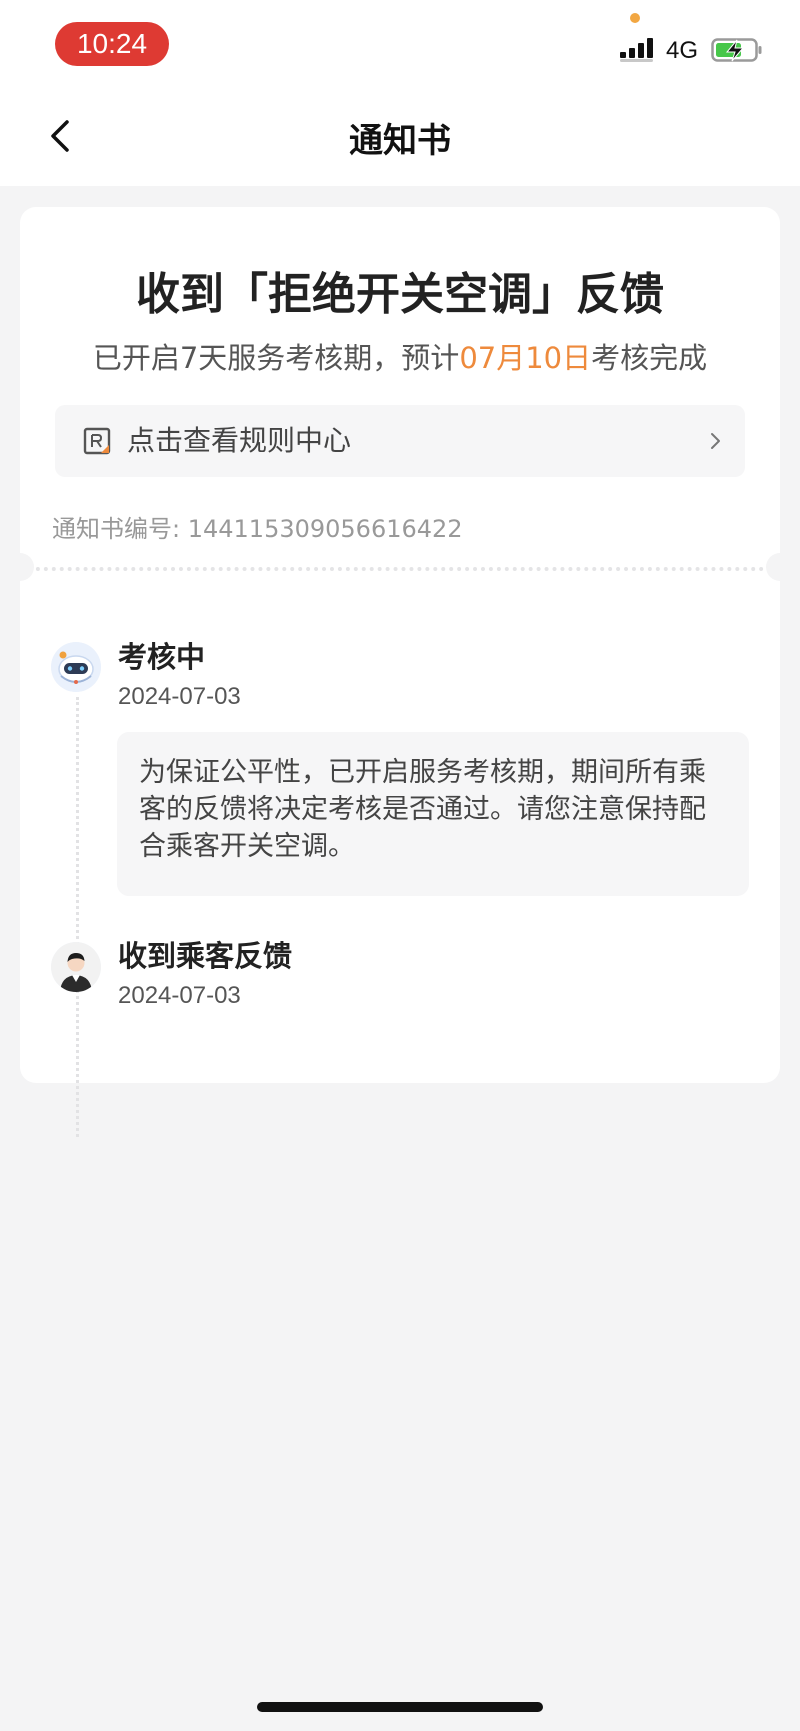 The image size is (800, 1731). Describe the element at coordinates (162, 657) in the screenshot. I see `timeline-event-title: 考核中` at that location.